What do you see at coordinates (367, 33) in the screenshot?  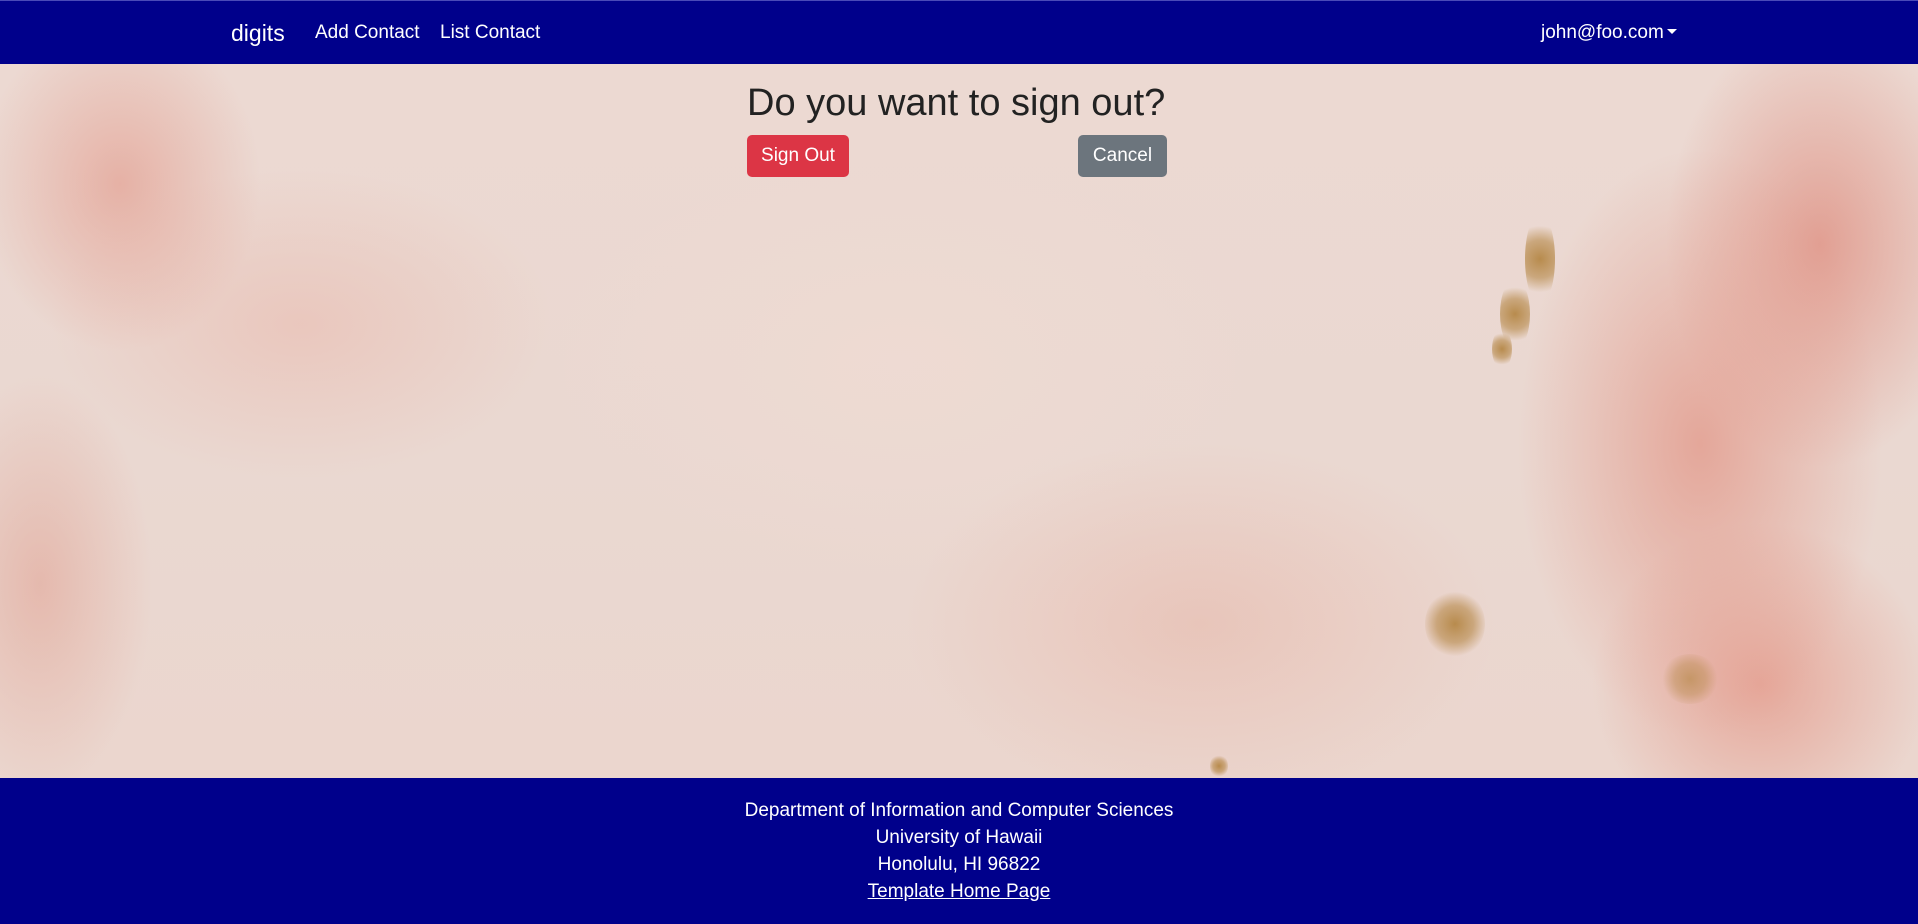 I see `nav-add-contact: Add Contact` at bounding box center [367, 33].